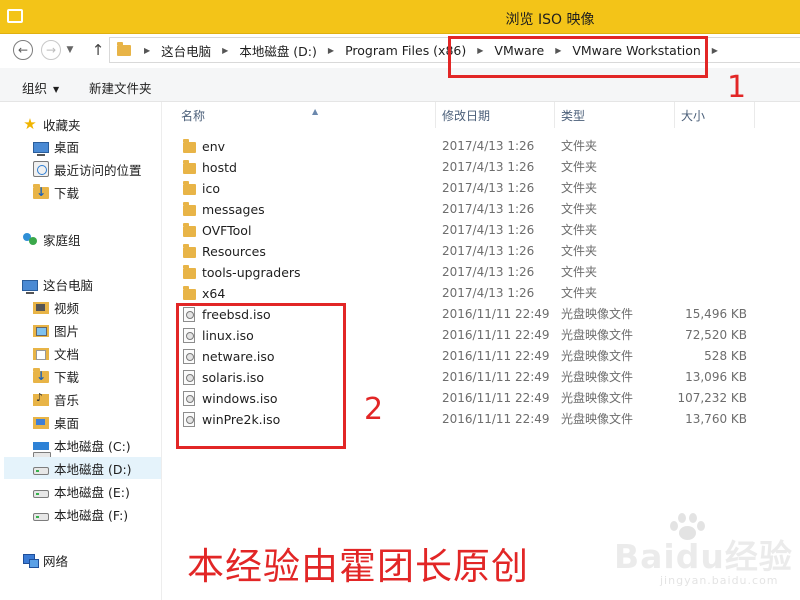  What do you see at coordinates (615, 115) in the screenshot?
I see `column-header-type: 类型` at bounding box center [615, 115].